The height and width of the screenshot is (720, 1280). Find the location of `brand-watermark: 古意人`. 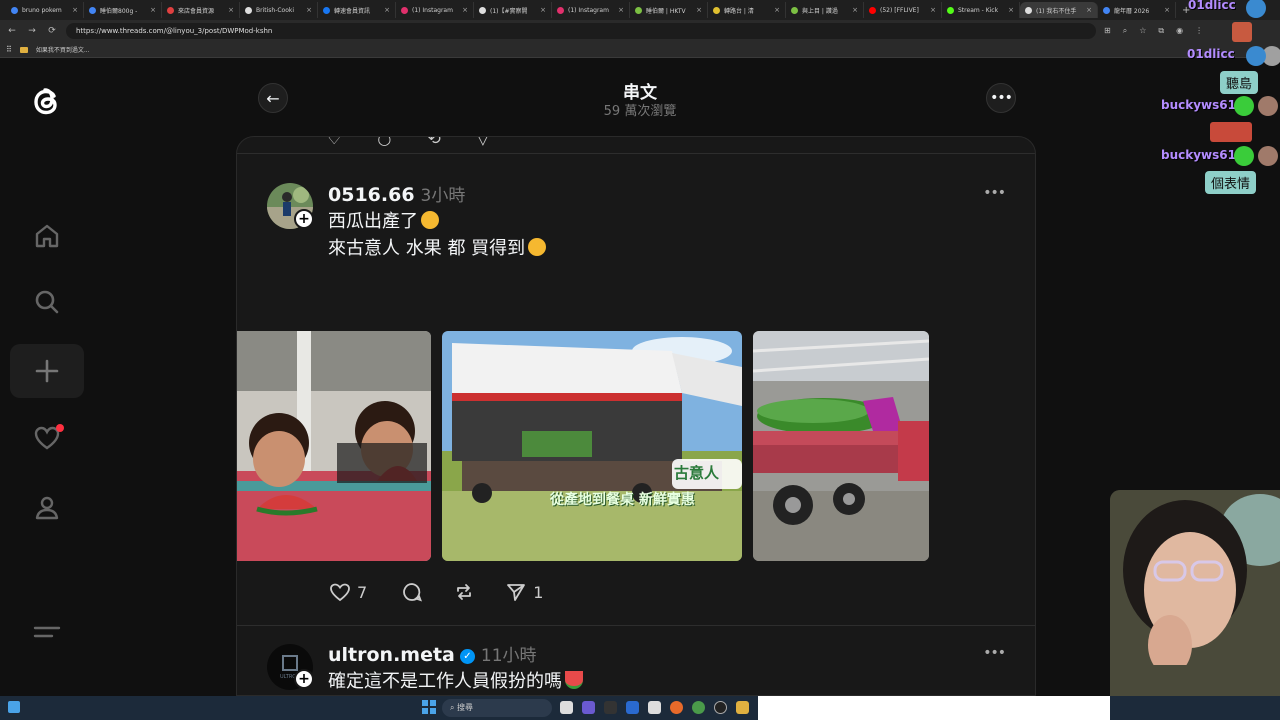

brand-watermark: 古意人 is located at coordinates (697, 473).